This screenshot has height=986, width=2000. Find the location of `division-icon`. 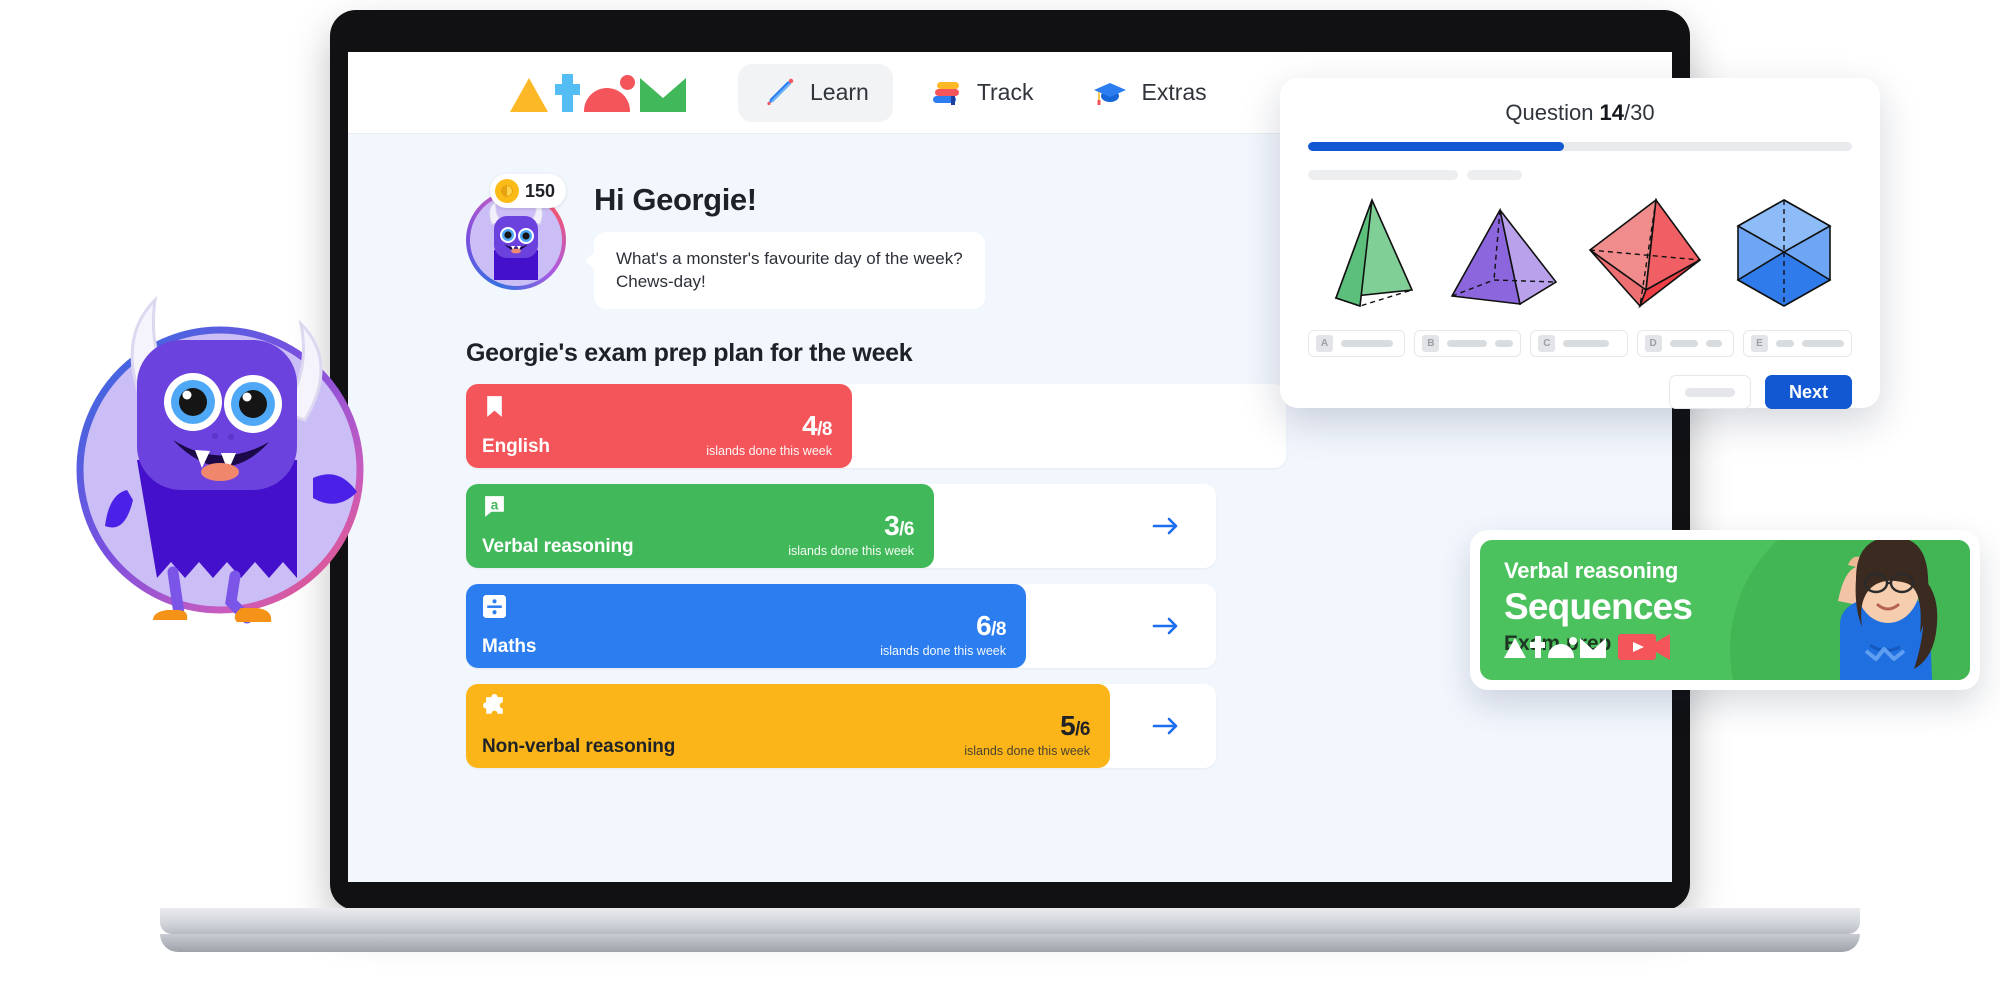

division-icon is located at coordinates (494, 606).